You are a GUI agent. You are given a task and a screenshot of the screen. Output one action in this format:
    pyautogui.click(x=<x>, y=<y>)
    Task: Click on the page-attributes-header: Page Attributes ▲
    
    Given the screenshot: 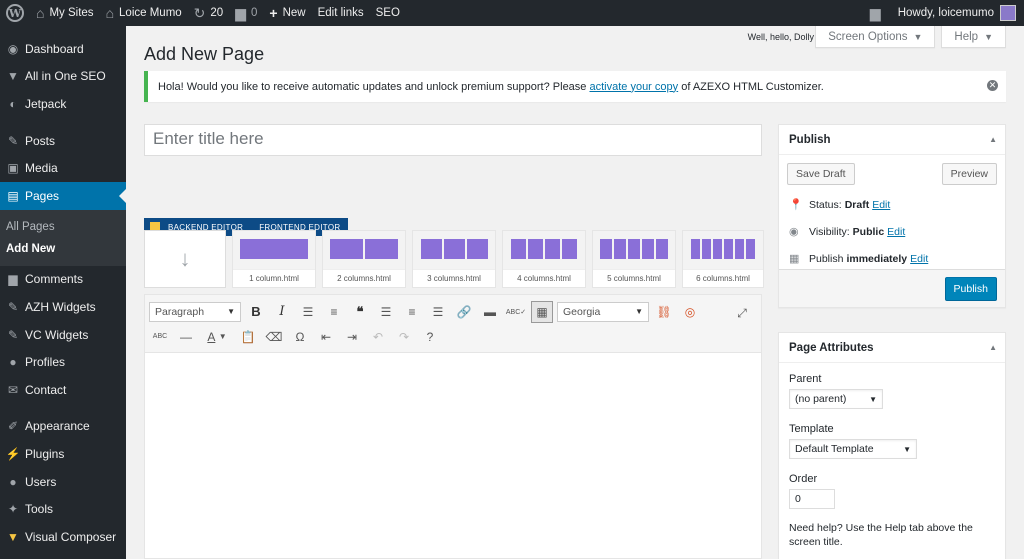 What is the action you would take?
    pyautogui.click(x=892, y=348)
    